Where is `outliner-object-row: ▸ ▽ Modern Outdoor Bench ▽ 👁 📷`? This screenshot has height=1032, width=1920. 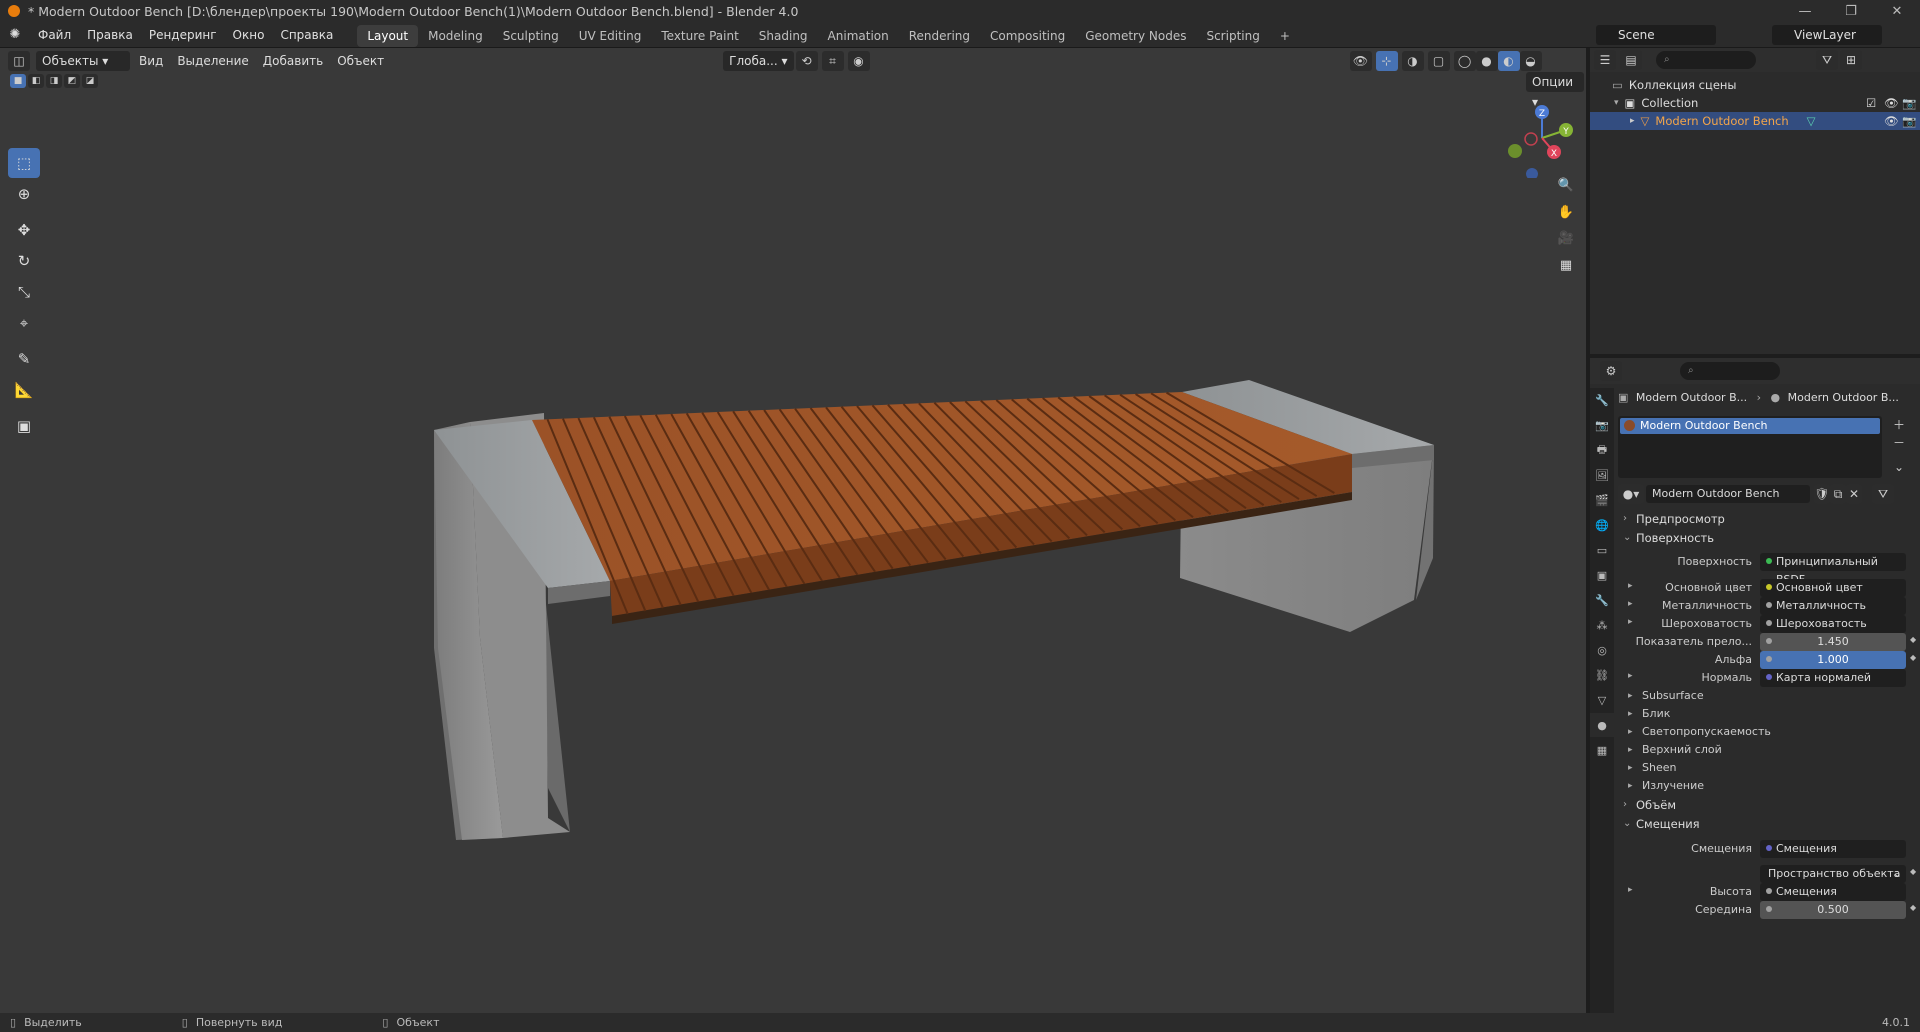 outliner-object-row: ▸ ▽ Modern Outdoor Bench ▽ 👁 📷 is located at coordinates (1755, 121).